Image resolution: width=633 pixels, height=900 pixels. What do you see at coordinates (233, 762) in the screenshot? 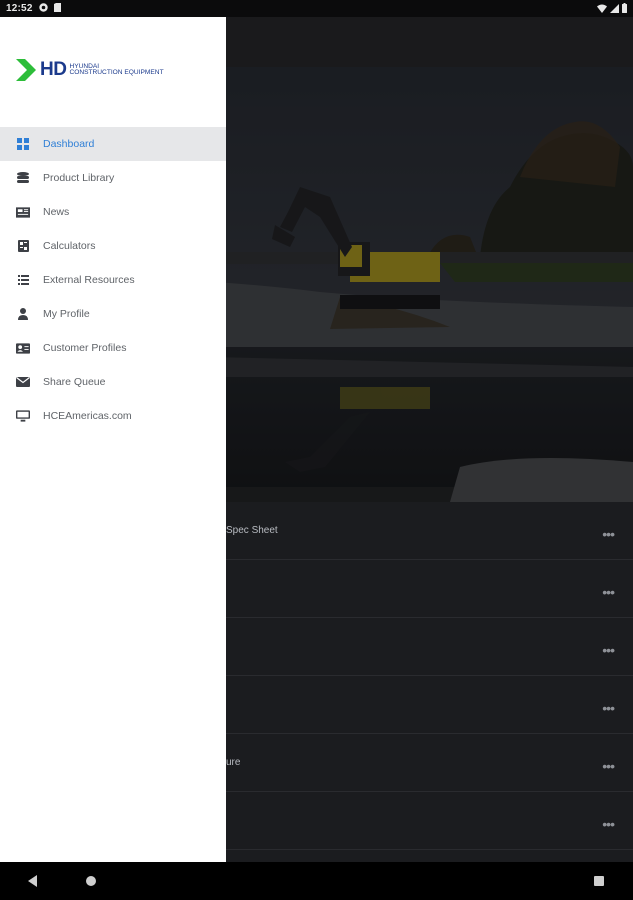
I see `list-item-title: ure` at bounding box center [233, 762].